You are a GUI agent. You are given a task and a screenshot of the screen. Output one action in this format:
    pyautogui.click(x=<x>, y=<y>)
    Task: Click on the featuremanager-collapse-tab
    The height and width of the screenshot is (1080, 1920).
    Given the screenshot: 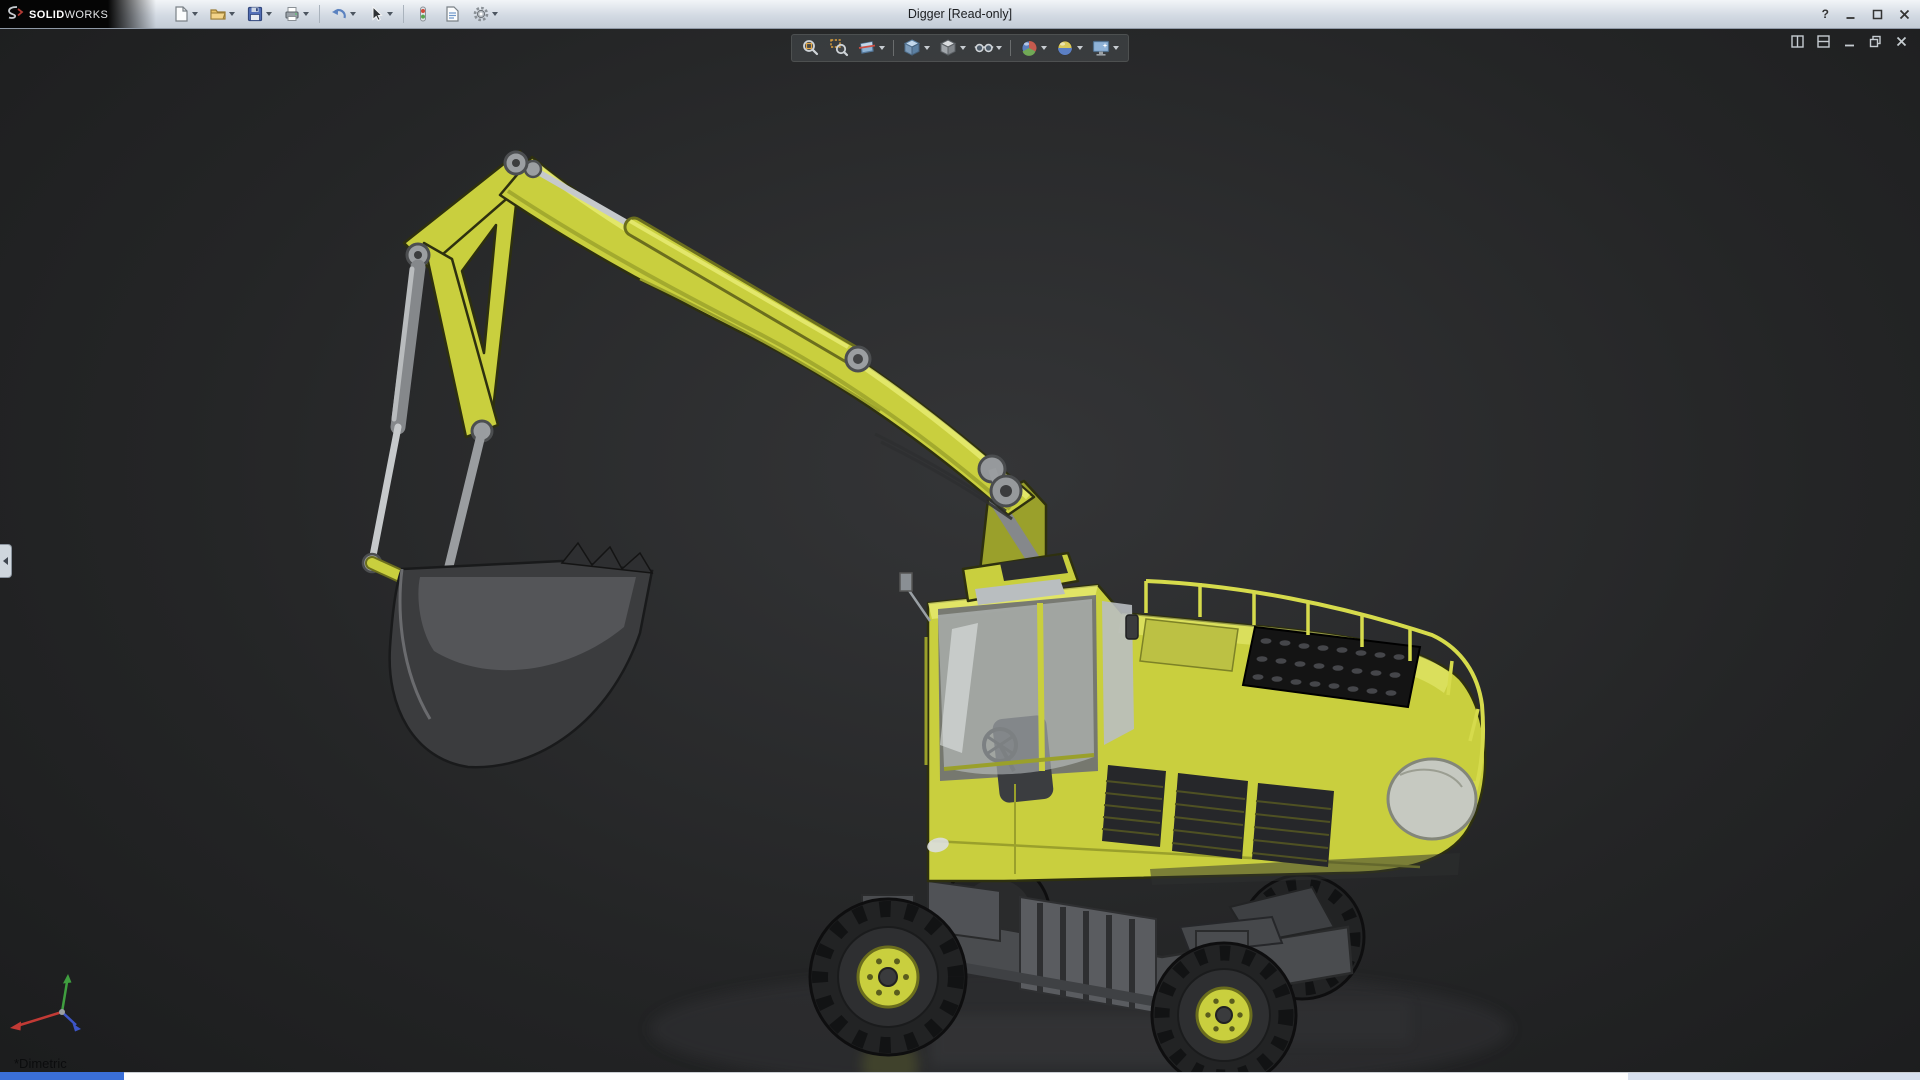 What is the action you would take?
    pyautogui.click(x=6, y=561)
    